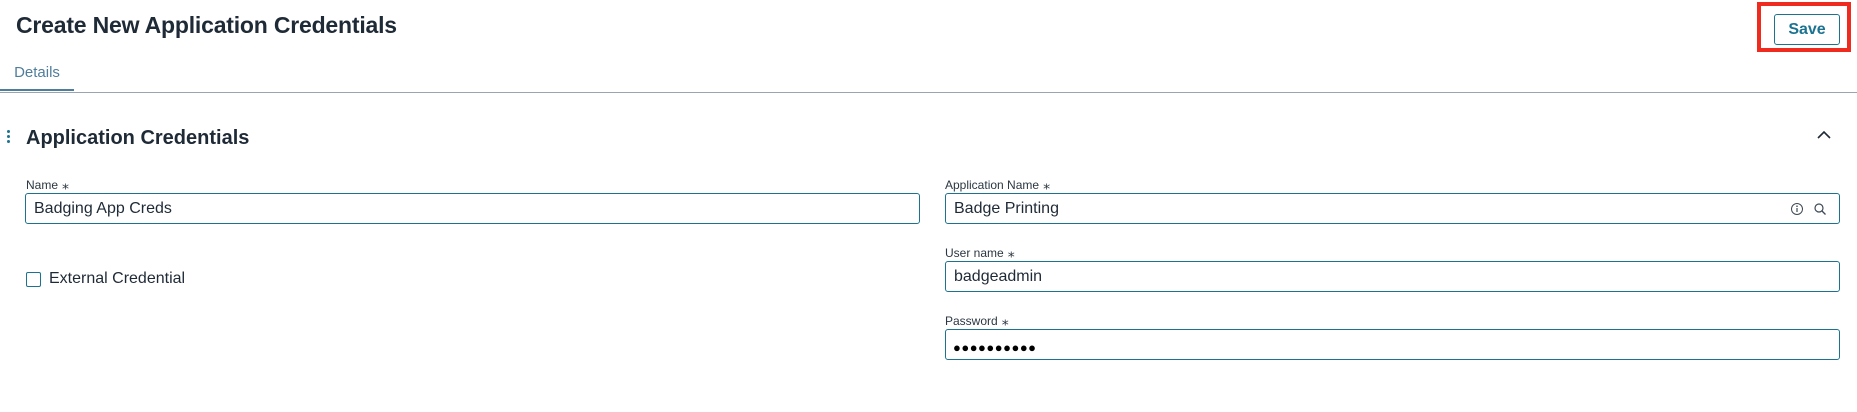 The height and width of the screenshot is (412, 1857). What do you see at coordinates (9, 137) in the screenshot?
I see `drag-handle-icon` at bounding box center [9, 137].